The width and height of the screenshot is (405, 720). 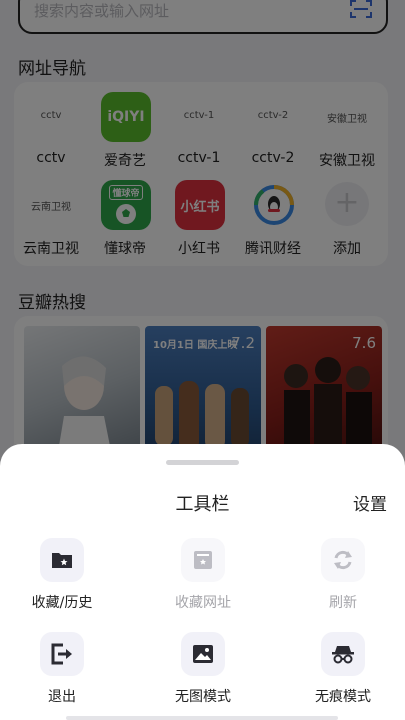 I want to click on home-indicator, so click(x=202, y=718).